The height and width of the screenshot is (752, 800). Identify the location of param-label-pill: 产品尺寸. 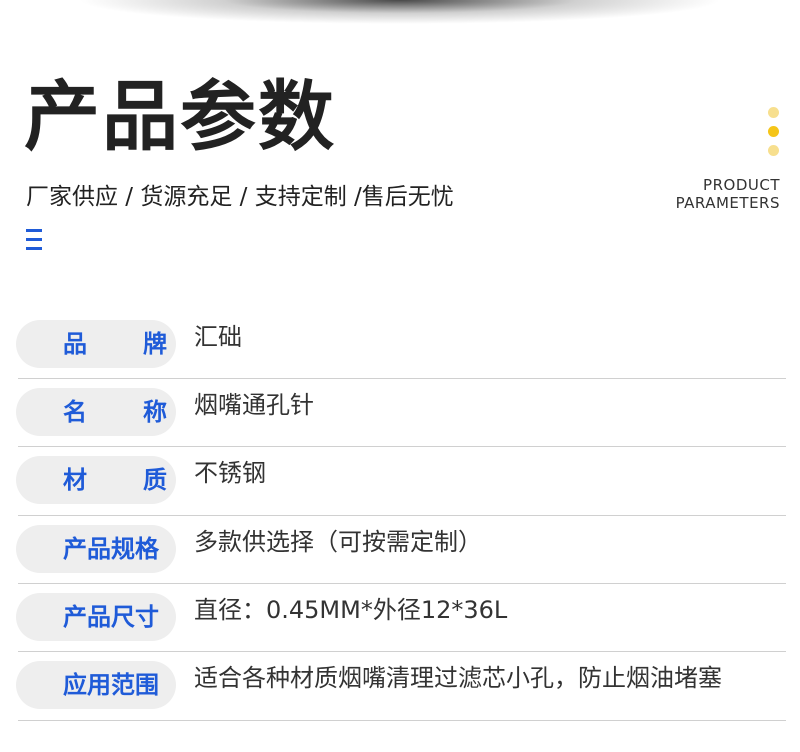
(96, 617).